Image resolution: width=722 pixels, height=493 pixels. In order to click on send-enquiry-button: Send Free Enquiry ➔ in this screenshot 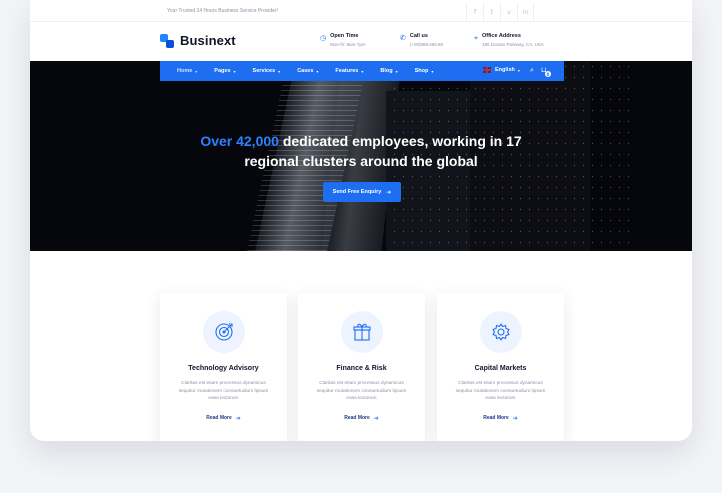, I will do `click(362, 192)`.